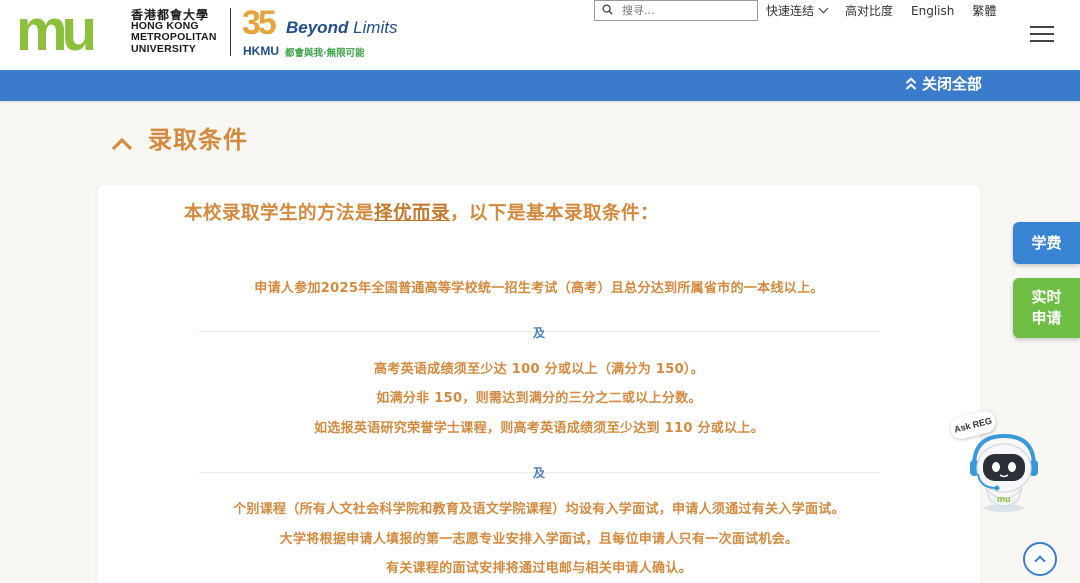 This screenshot has height=583, width=1080. Describe the element at coordinates (790, 11) in the screenshot. I see `quick-links-label: 快速连结` at that location.